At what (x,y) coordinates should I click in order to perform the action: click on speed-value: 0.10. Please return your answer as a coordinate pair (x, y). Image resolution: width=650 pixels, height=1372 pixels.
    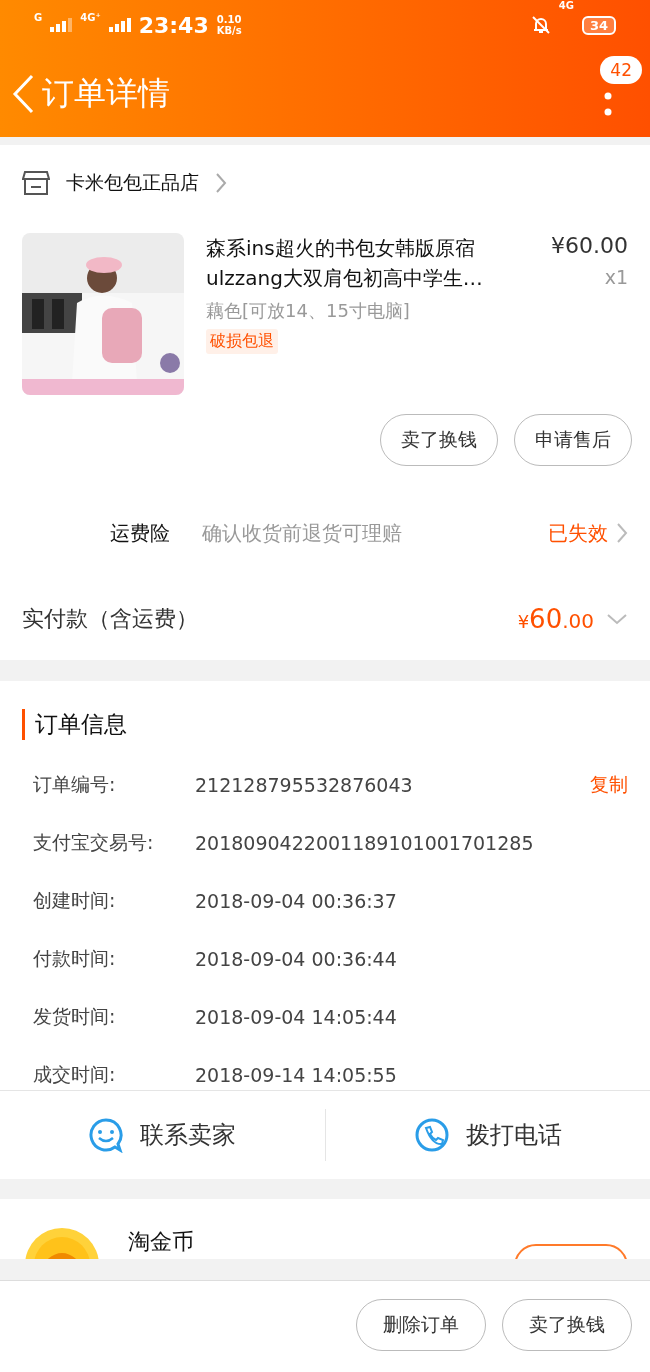
    Looking at the image, I should click on (229, 19).